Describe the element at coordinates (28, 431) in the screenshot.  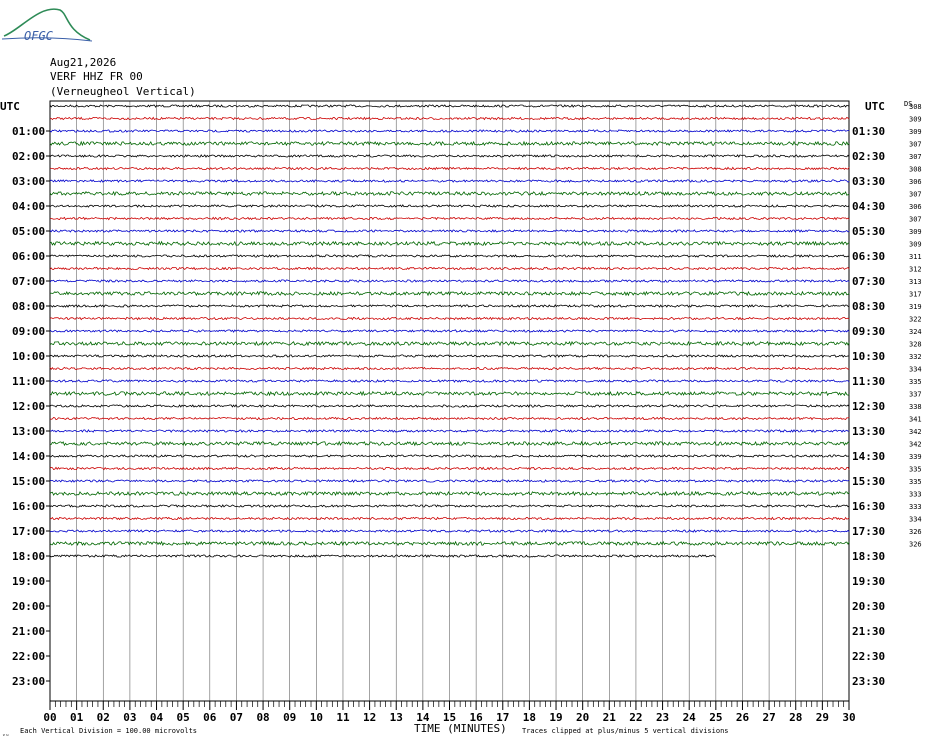
I see `left-hour-label: 13:00` at that location.